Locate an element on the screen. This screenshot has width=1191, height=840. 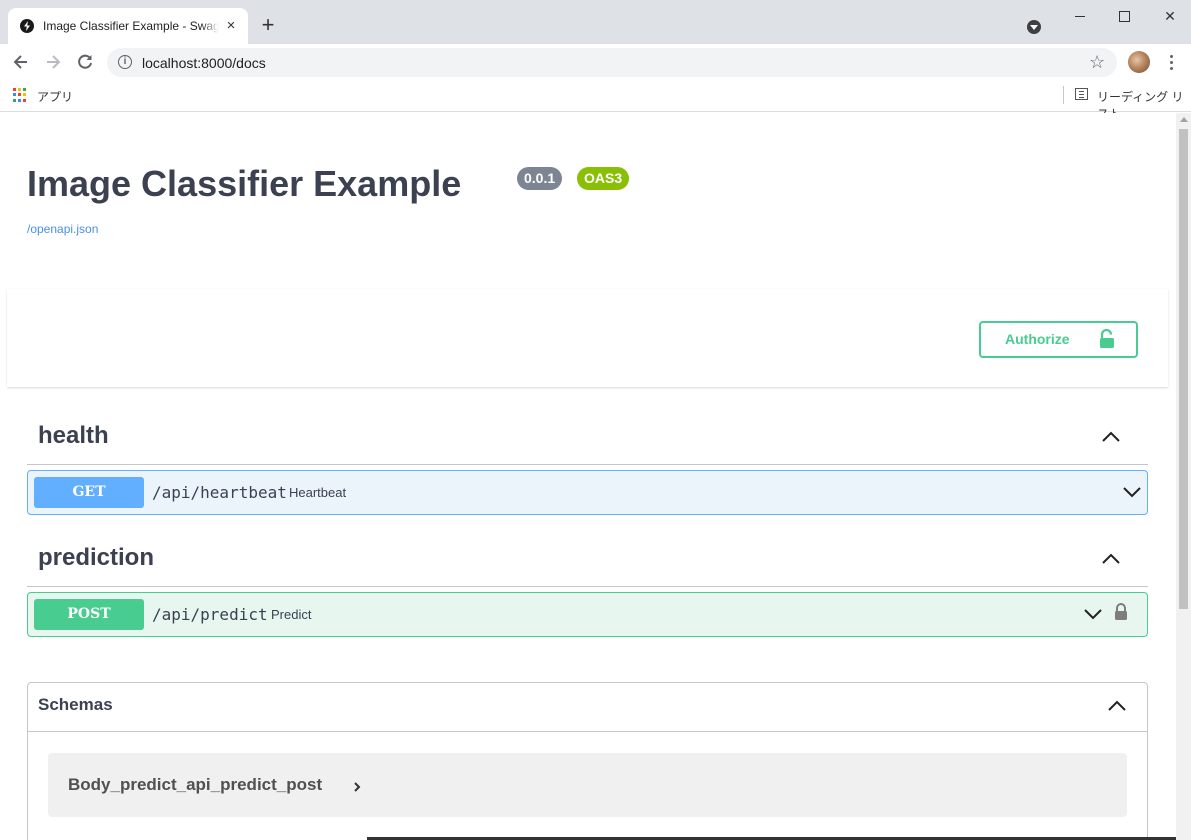
close-window-button: ✕ is located at coordinates (1170, 16).